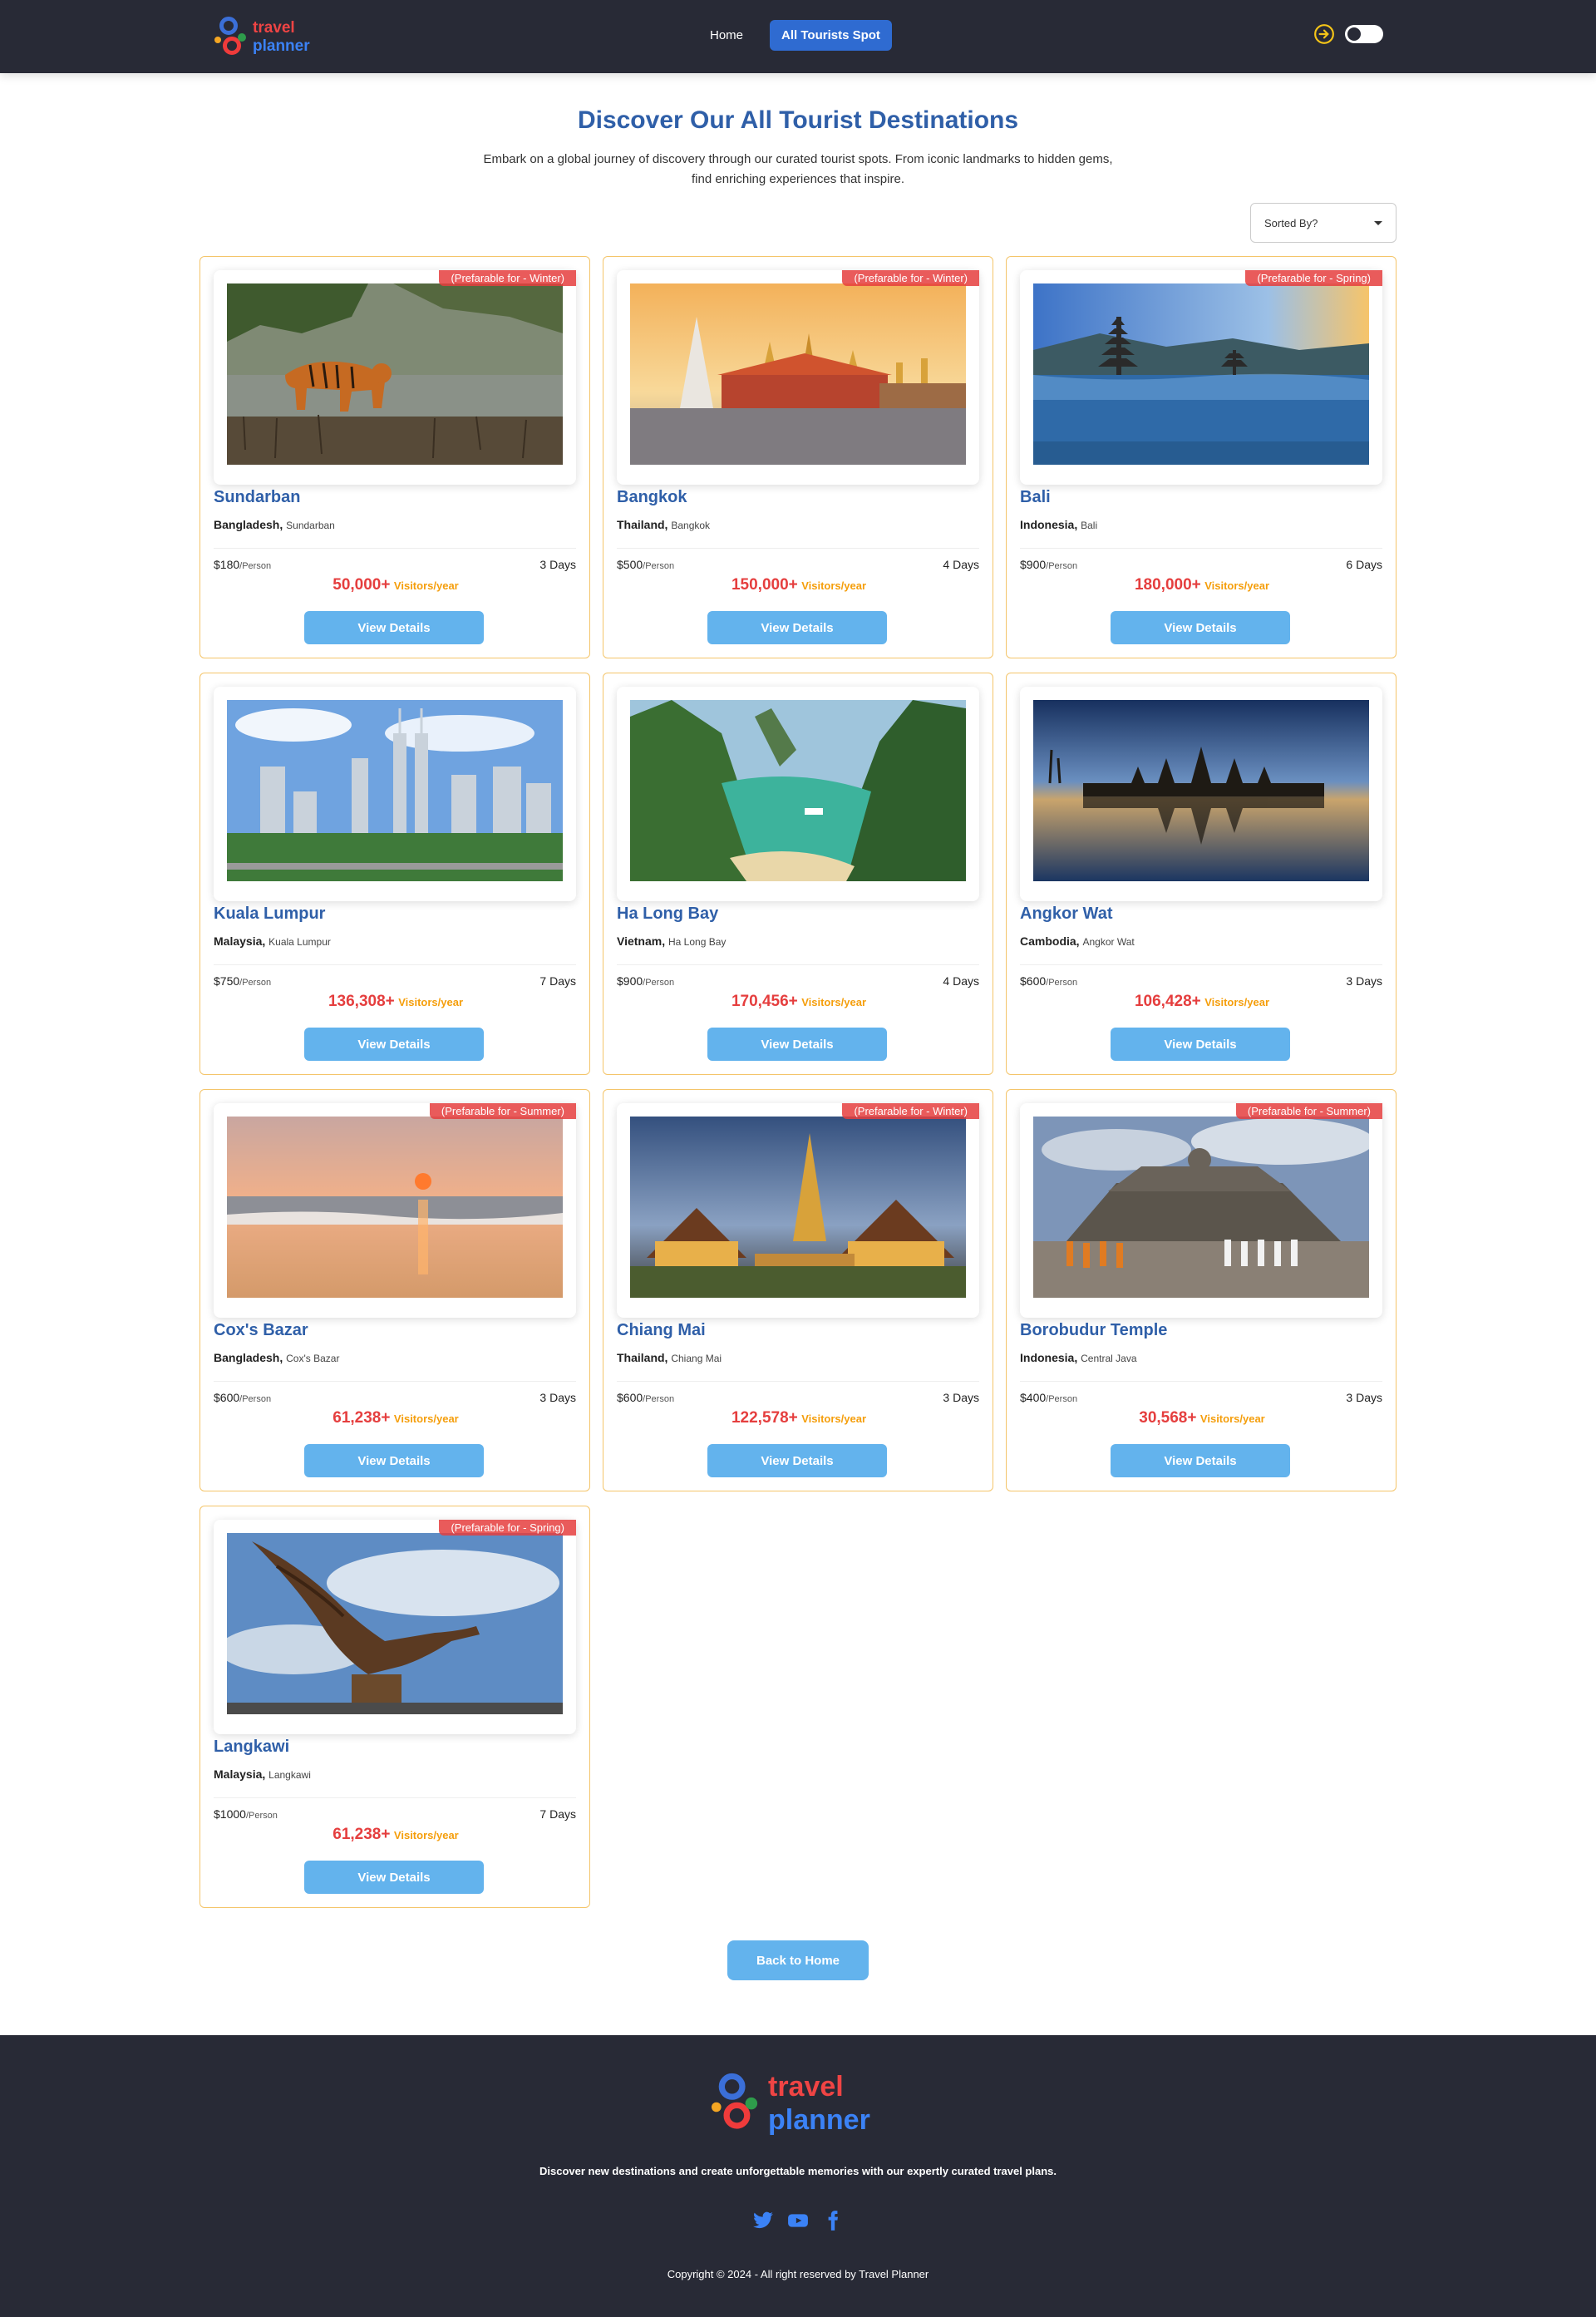 The image size is (1596, 2317). Describe the element at coordinates (1033, 981) in the screenshot. I see `price-value: $600` at that location.